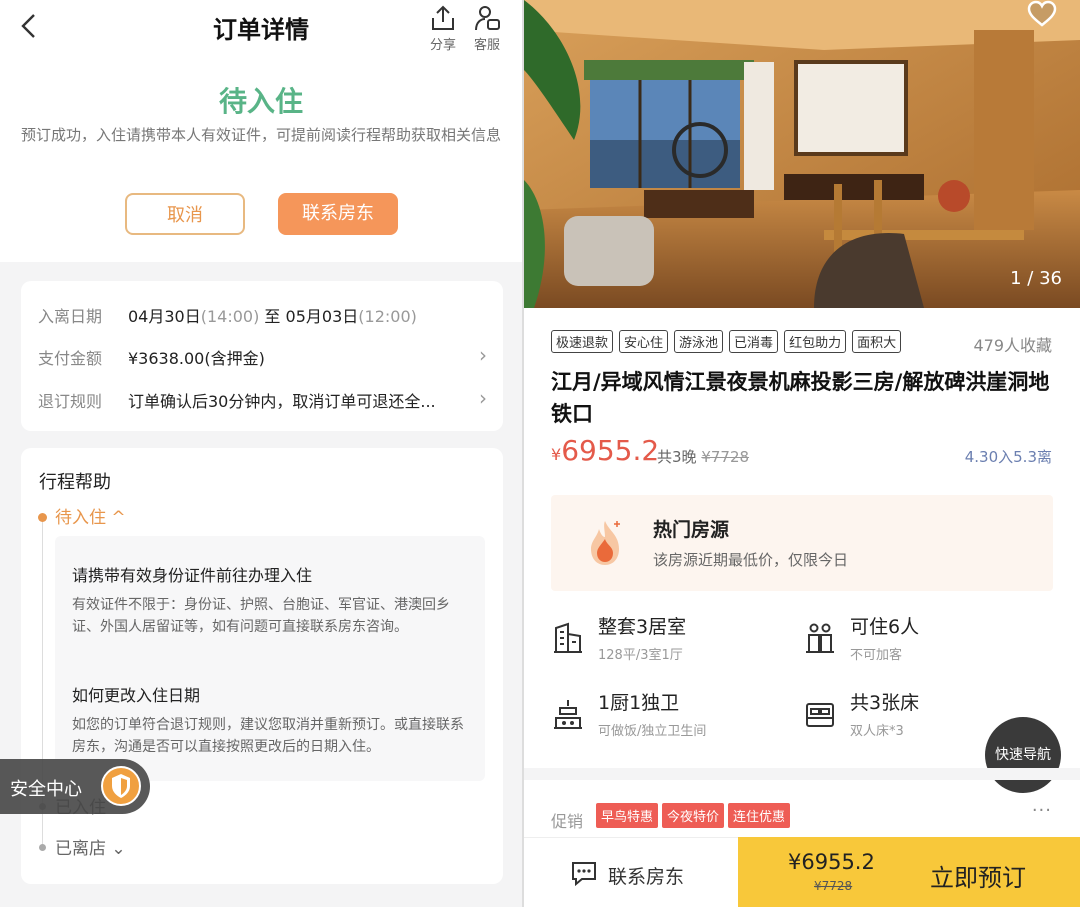 The width and height of the screenshot is (1080, 907). I want to click on bottom-contact-host-button: 联系房东, so click(631, 872).